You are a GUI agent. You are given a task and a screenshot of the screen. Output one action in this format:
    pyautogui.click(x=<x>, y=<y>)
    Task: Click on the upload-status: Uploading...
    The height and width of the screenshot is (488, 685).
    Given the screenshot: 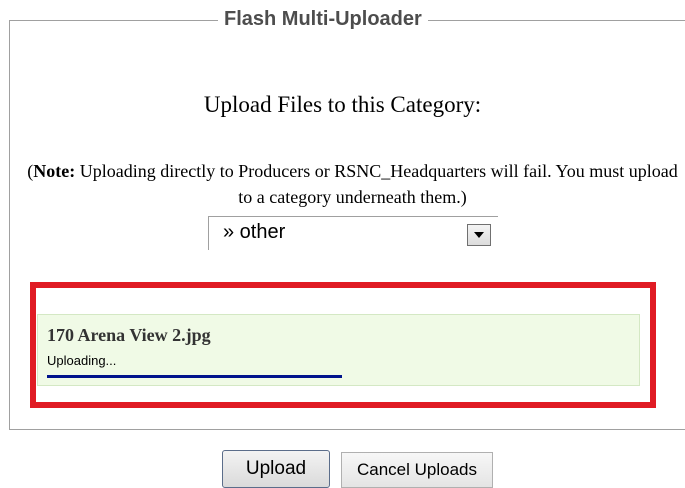 What is the action you would take?
    pyautogui.click(x=82, y=360)
    